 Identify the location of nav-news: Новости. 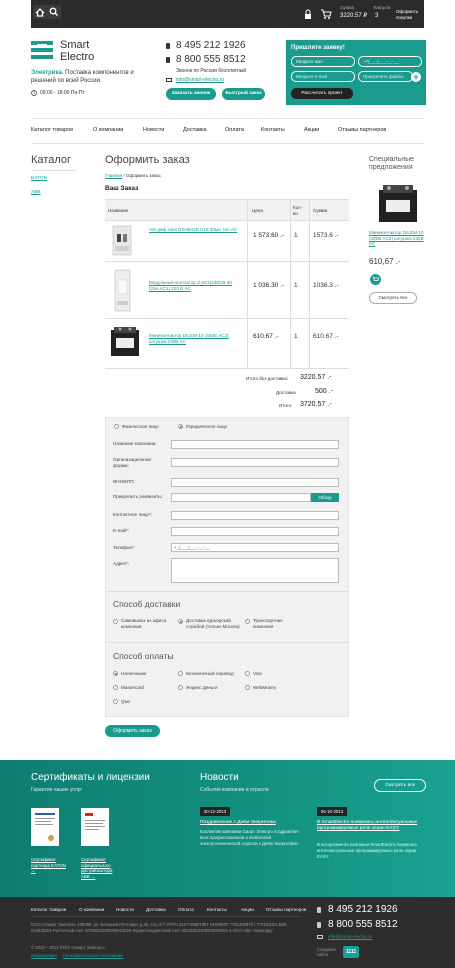
(153, 130).